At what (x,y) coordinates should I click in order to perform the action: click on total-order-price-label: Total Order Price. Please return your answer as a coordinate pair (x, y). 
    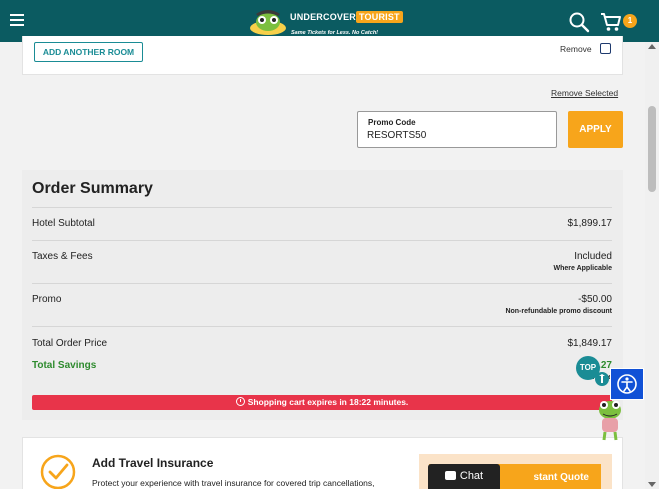
    Looking at the image, I should click on (70, 343).